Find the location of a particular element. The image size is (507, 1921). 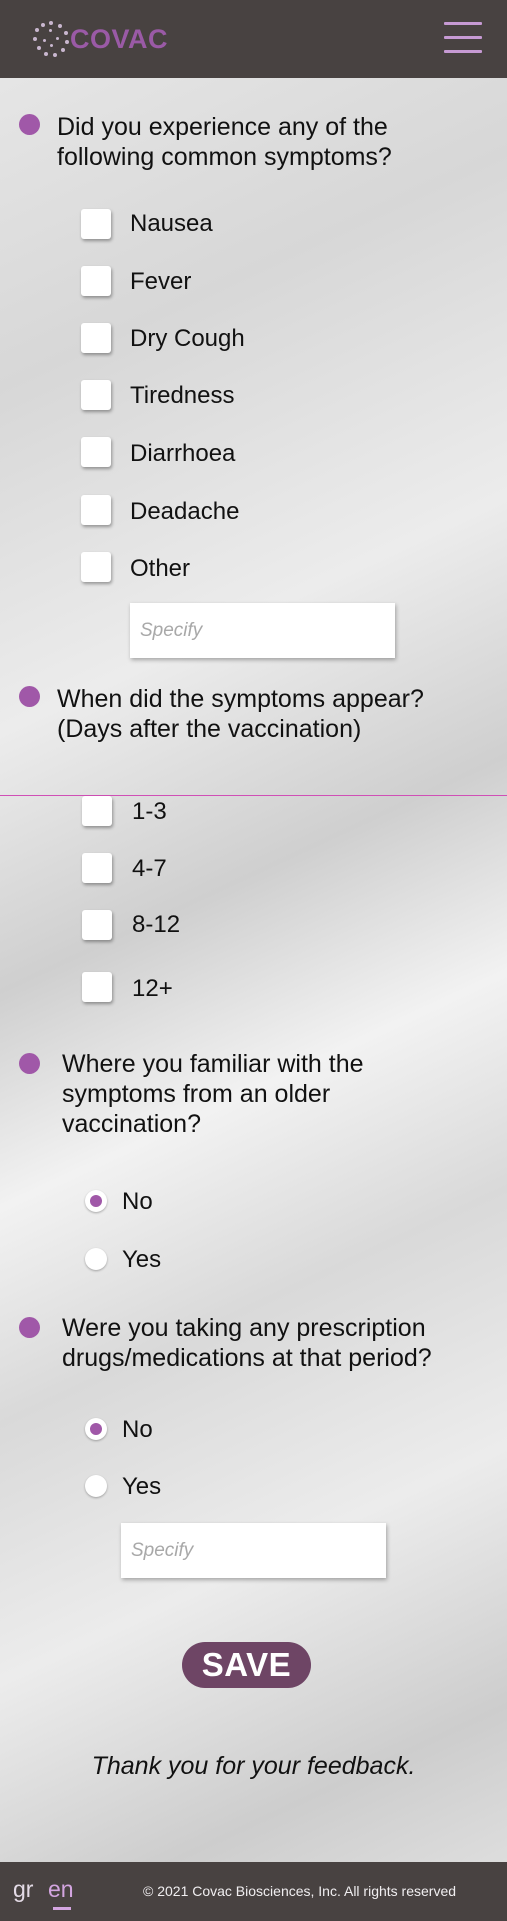

option-label: Nausea is located at coordinates (171, 223).